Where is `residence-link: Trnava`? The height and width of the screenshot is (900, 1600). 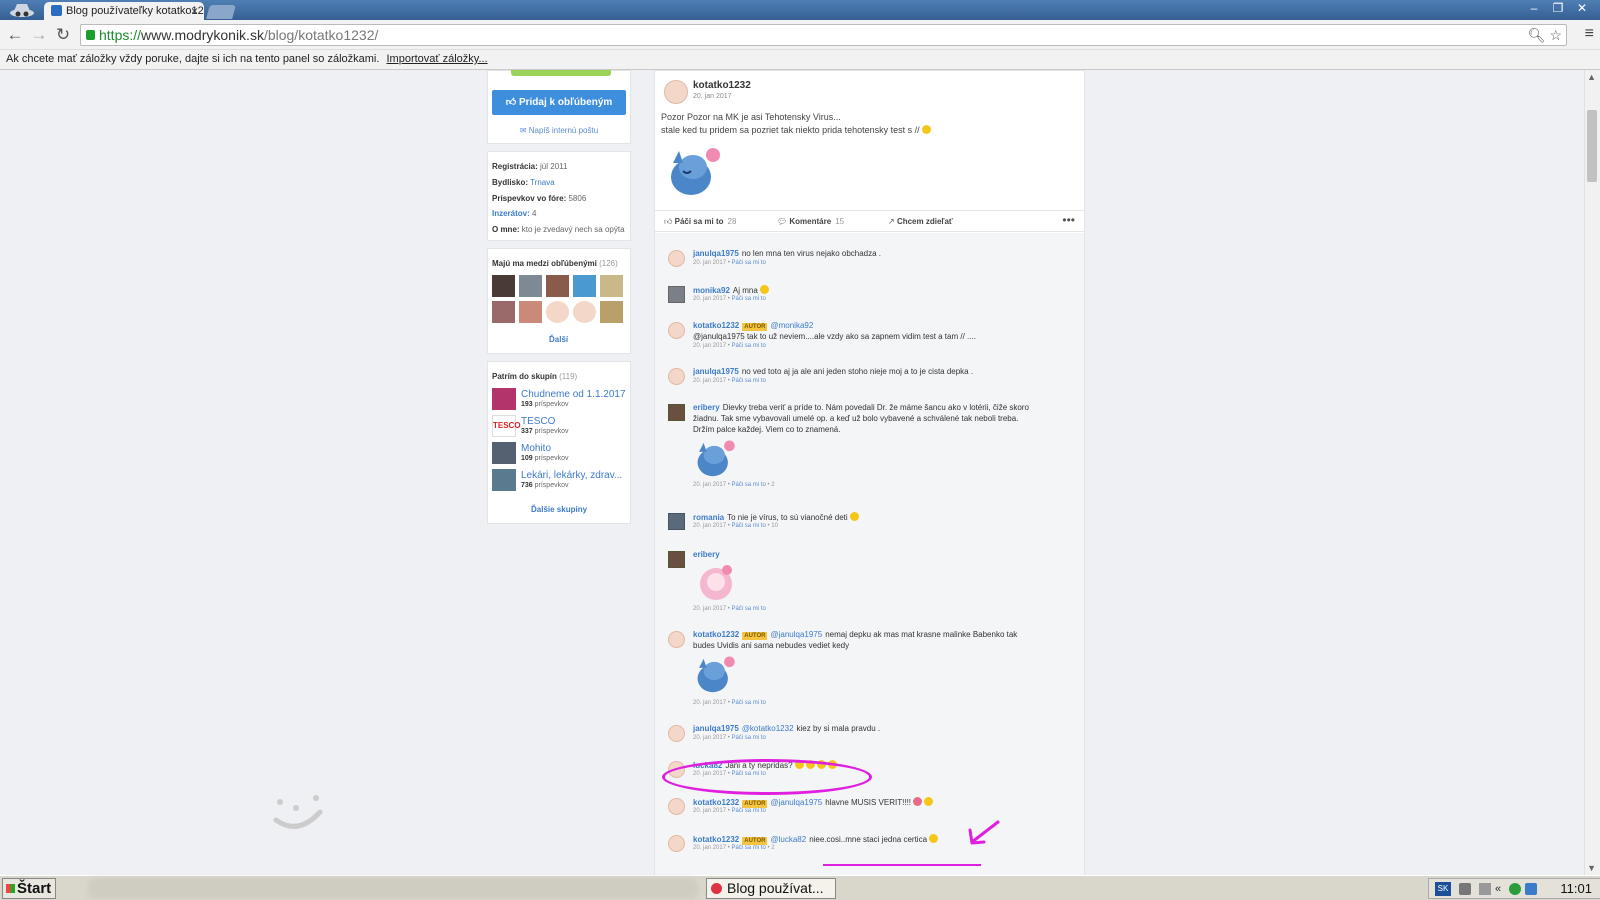 residence-link: Trnava is located at coordinates (542, 182).